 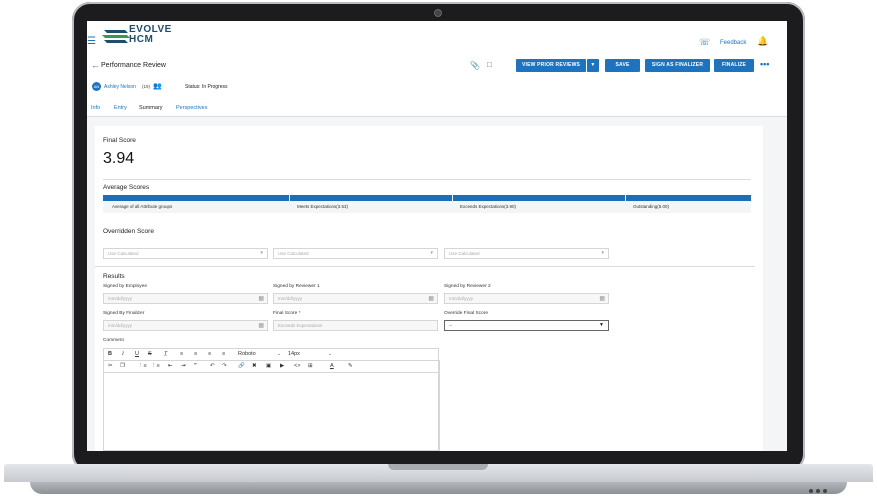 What do you see at coordinates (438, 467) in the screenshot?
I see `laptop-notch` at bounding box center [438, 467].